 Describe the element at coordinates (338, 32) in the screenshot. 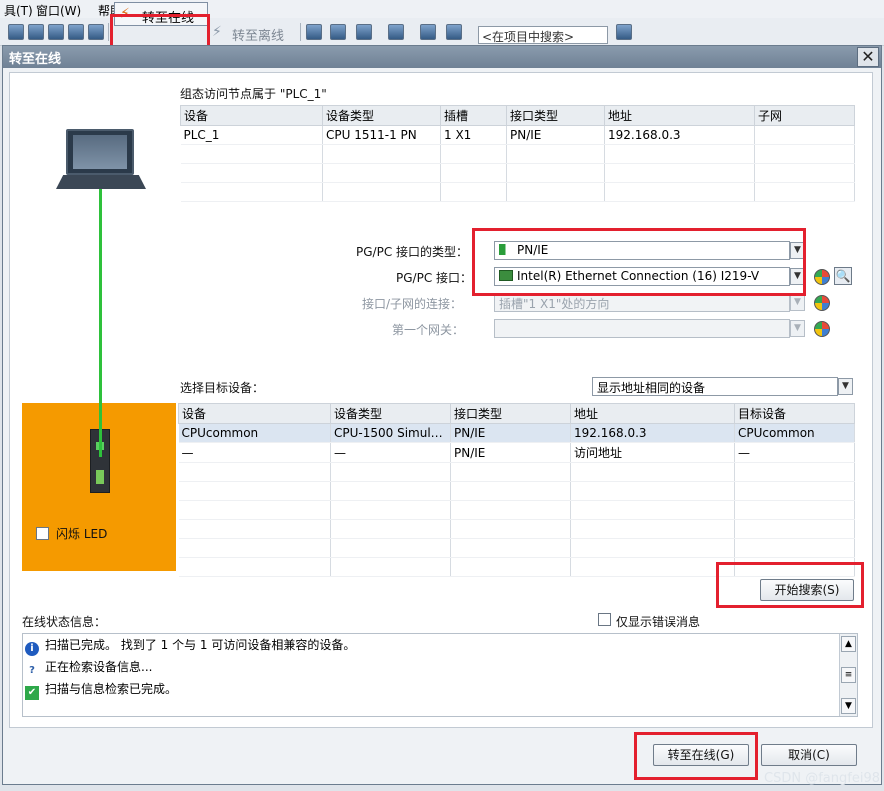

I see `toolbar-start-cpu-icon` at that location.